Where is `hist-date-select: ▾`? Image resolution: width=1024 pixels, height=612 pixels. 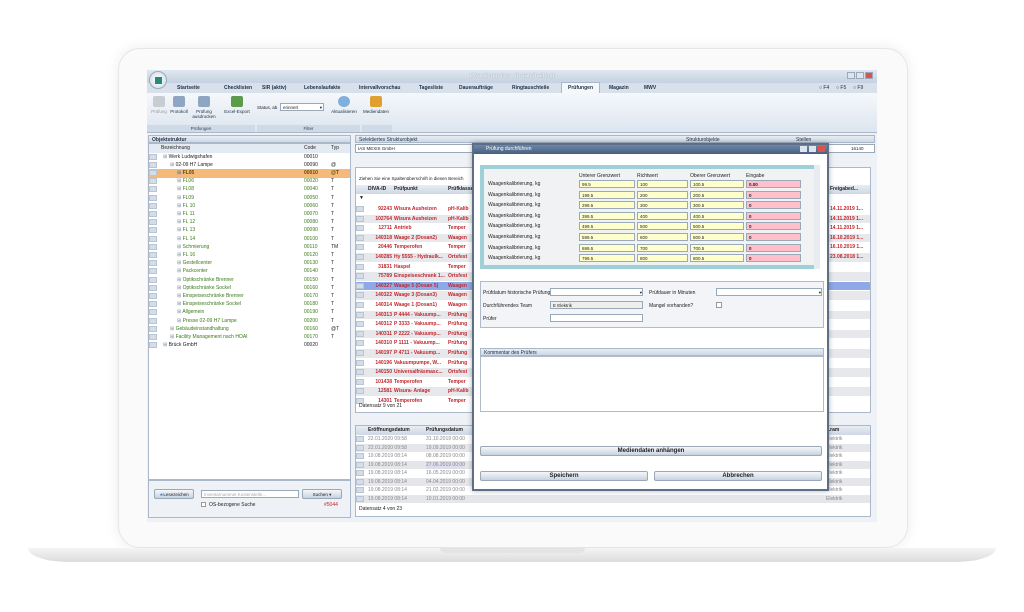
hist-date-select: ▾ is located at coordinates (596, 292).